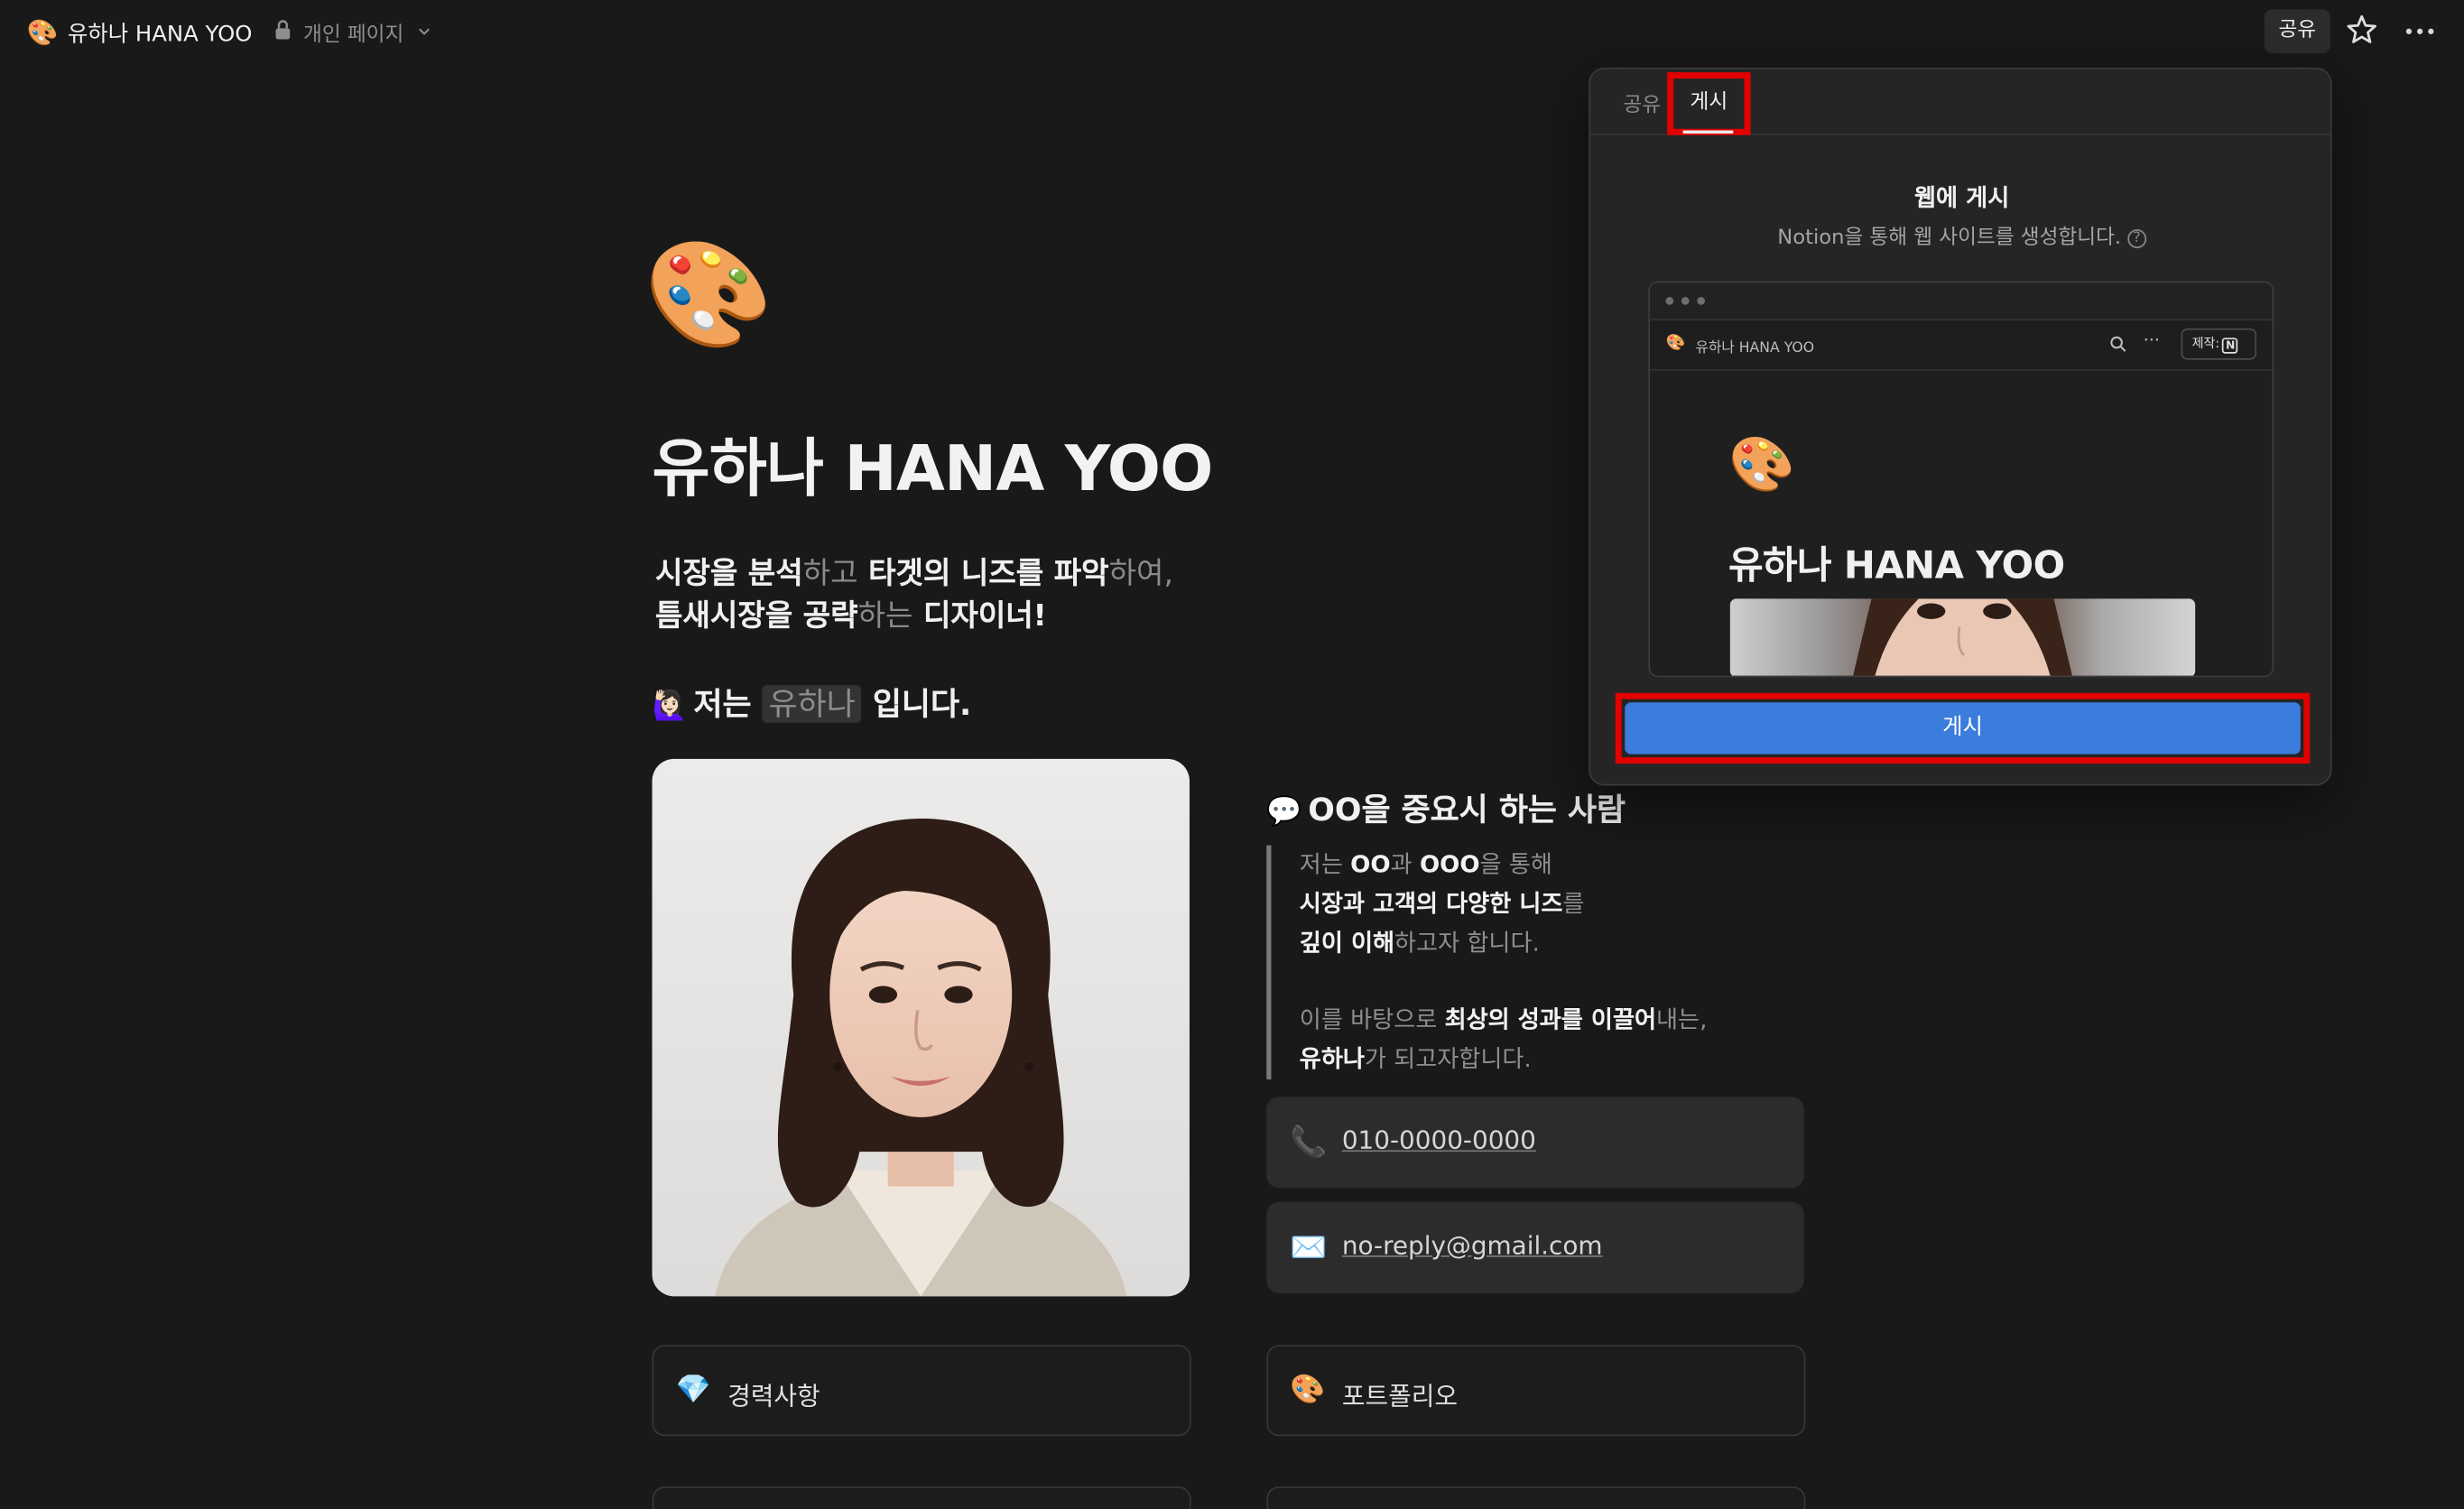 This screenshot has height=1509, width=2464. What do you see at coordinates (1896, 565) in the screenshot?
I see `preview-title: 유하나 HANA YOO` at bounding box center [1896, 565].